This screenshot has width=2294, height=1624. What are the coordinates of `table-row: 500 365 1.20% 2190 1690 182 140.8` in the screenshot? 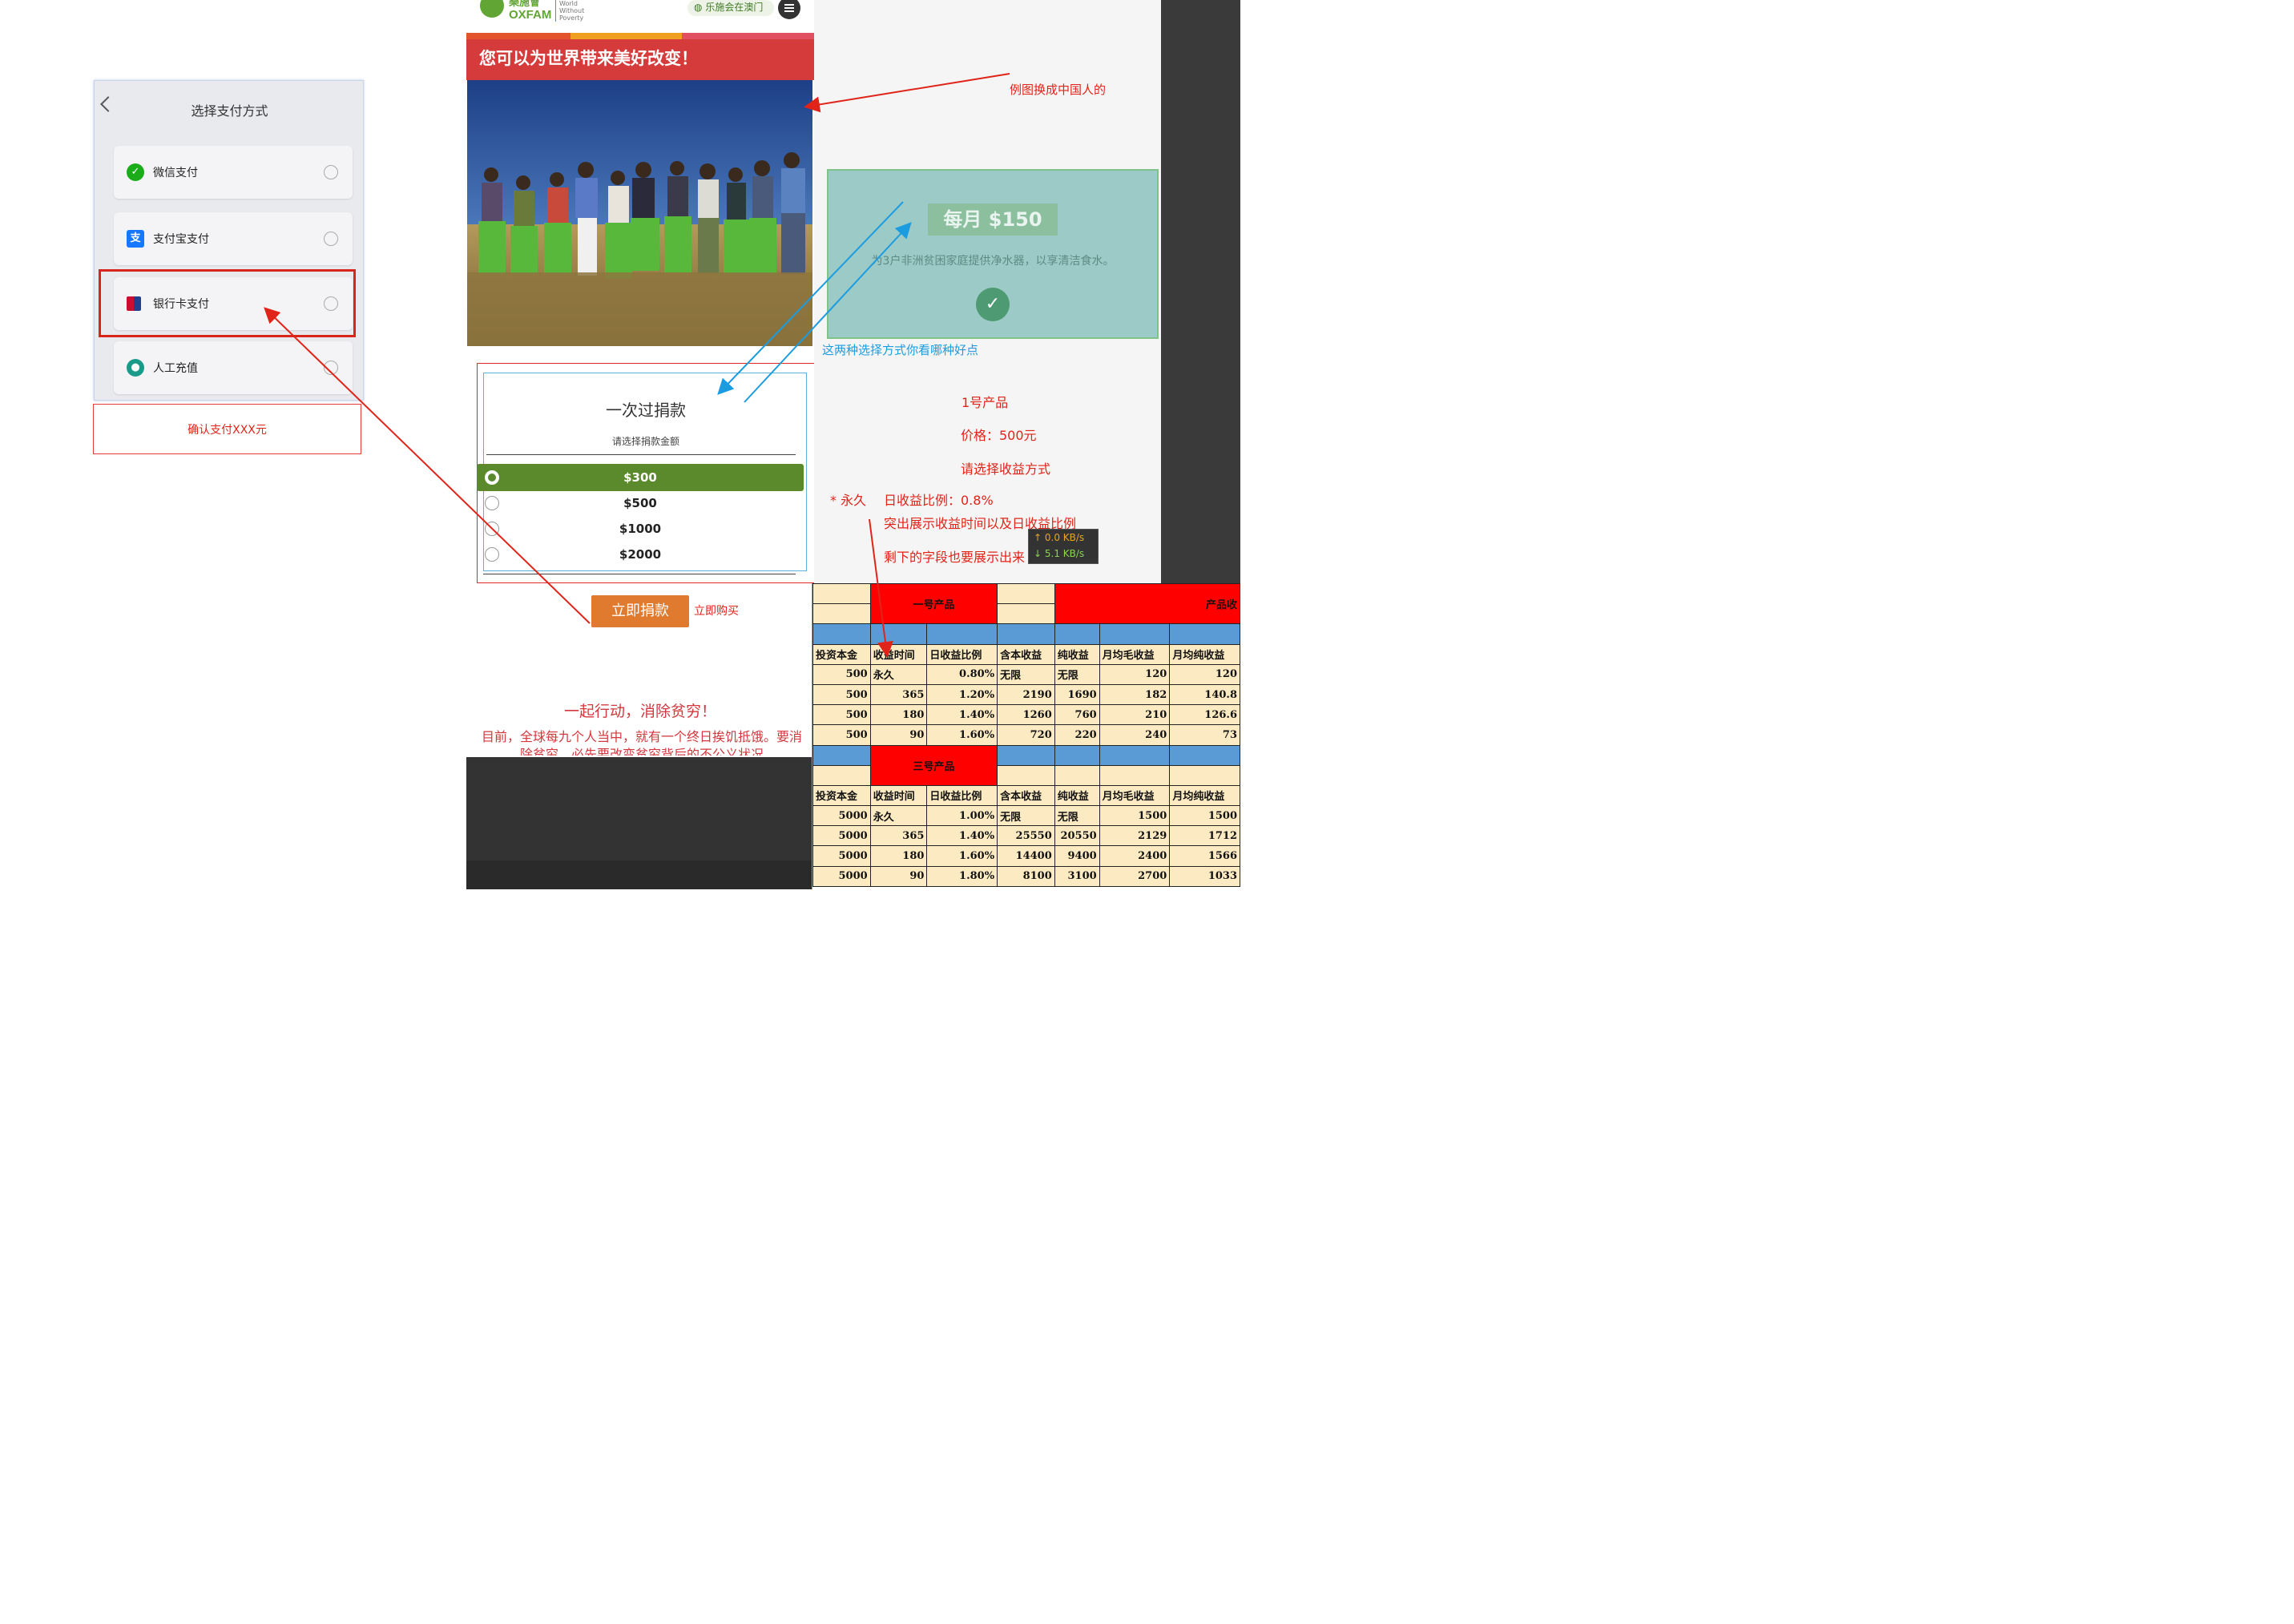 It's located at (1026, 694).